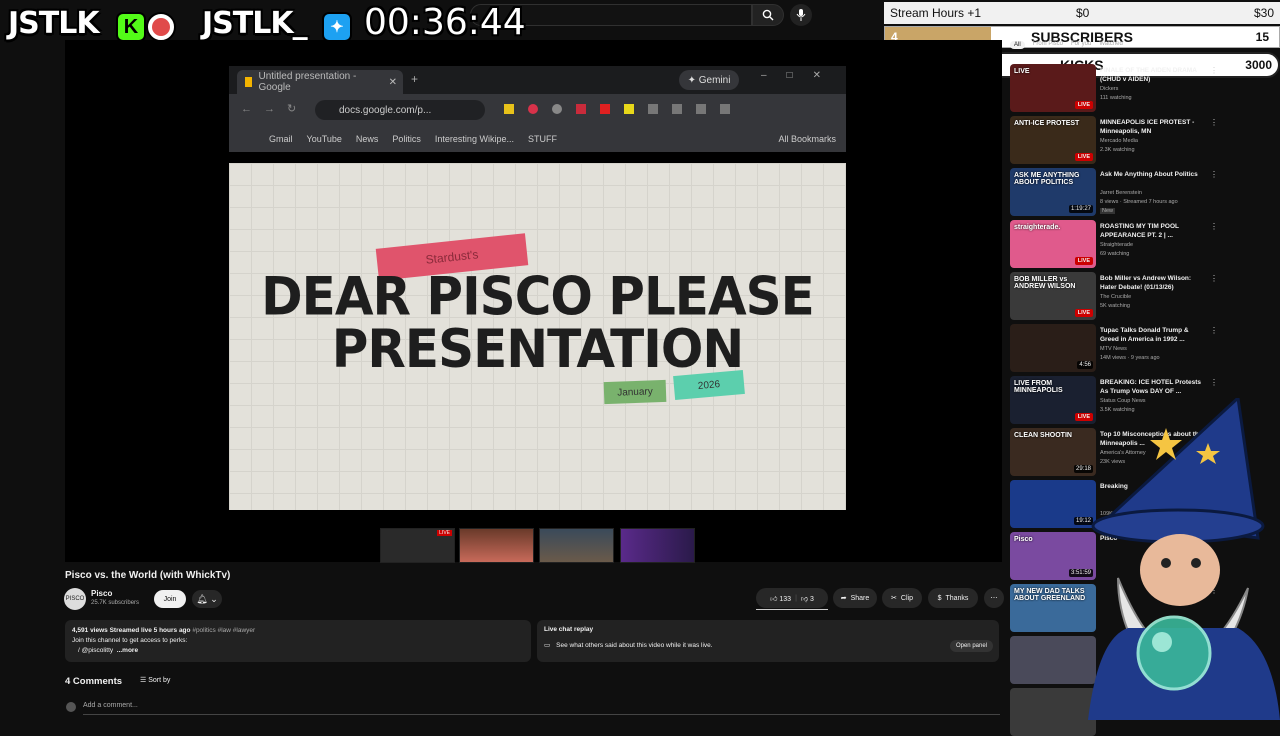 Image resolution: width=1280 pixels, height=736 pixels. What do you see at coordinates (1085, 365) in the screenshot?
I see `video-duration-badge: 4:56` at bounding box center [1085, 365].